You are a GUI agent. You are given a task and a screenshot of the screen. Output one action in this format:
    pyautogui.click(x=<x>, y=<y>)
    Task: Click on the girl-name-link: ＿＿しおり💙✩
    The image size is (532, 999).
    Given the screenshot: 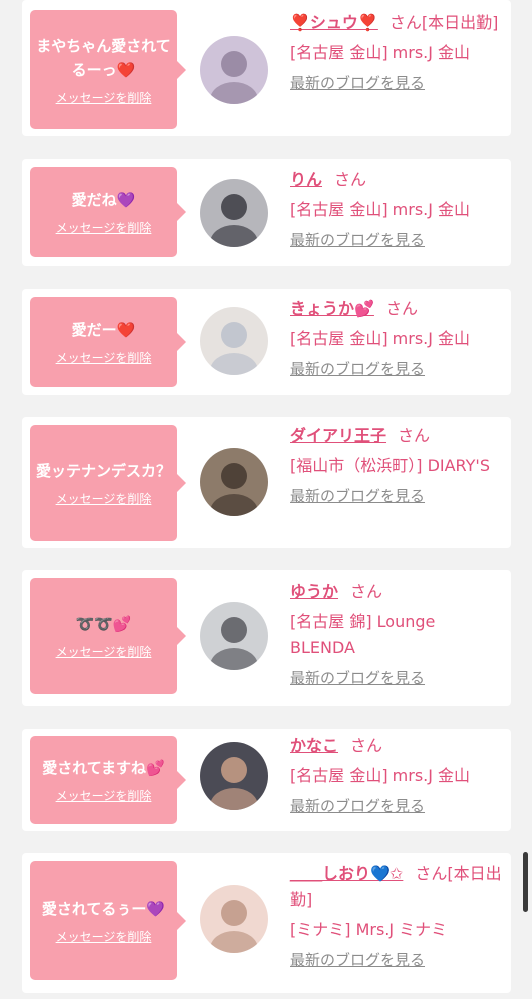 What is the action you would take?
    pyautogui.click(x=346, y=873)
    